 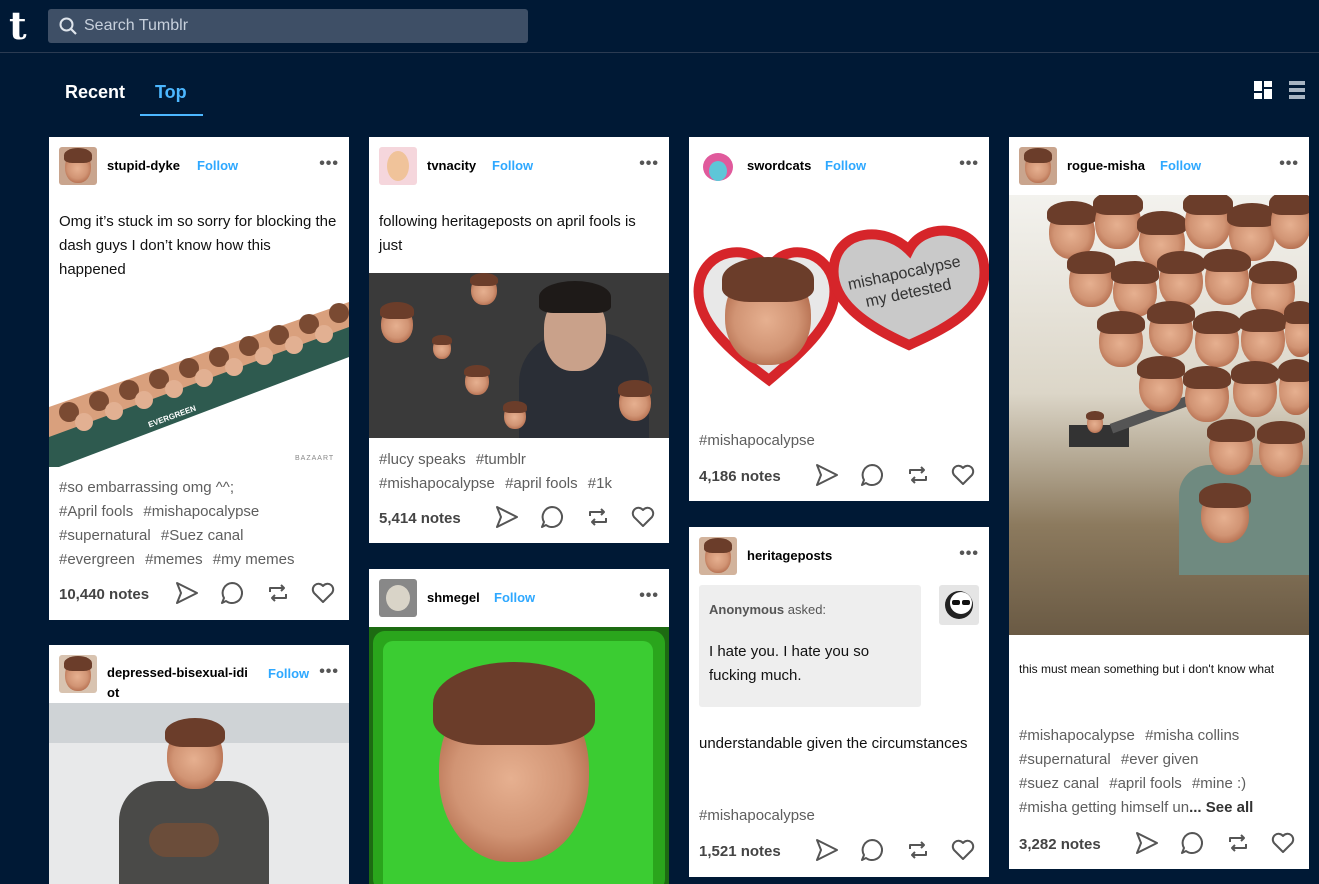 I want to click on notes-count: 3,282 notes, so click(x=1060, y=844).